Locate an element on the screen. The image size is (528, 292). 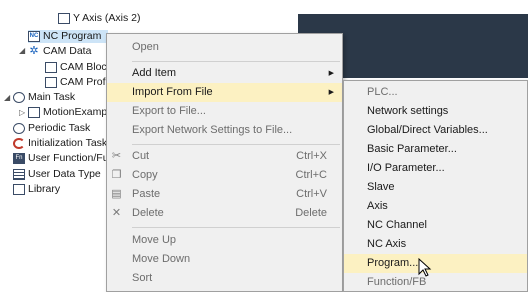
clock-icon is located at coordinates (19, 128).